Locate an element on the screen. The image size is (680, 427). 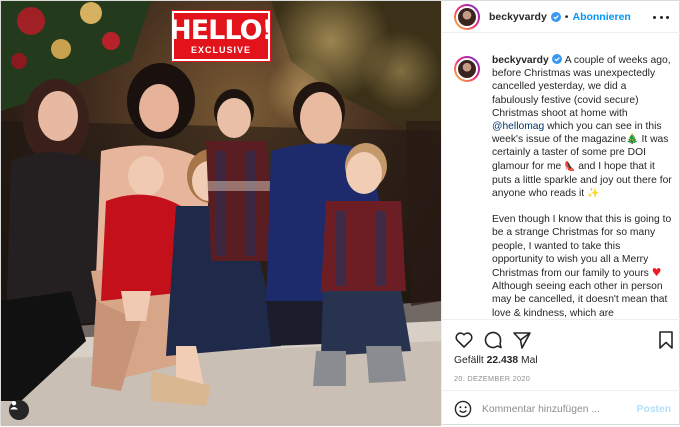
likes-prefix: Gefällt is located at coordinates (469, 360).